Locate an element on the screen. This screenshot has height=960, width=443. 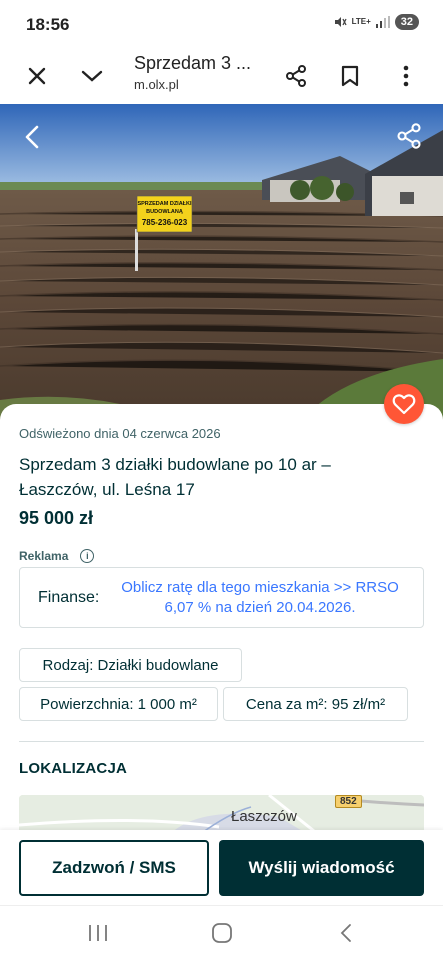
battery-icon: 32 is located at coordinates (406, 22).